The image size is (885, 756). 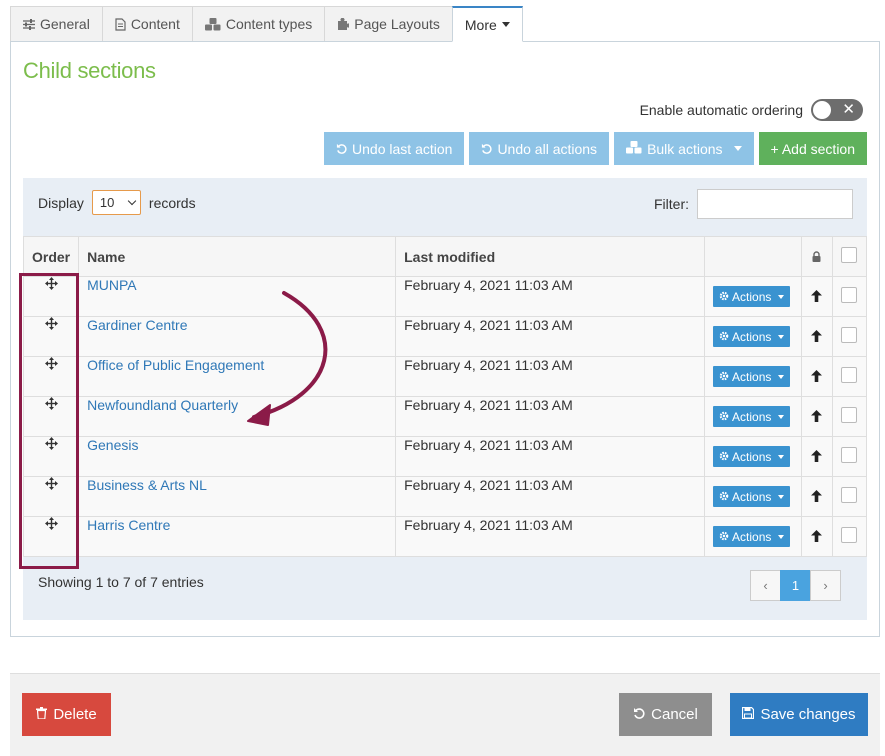 What do you see at coordinates (550, 416) in the screenshot?
I see `last-modified-cell: February 4, 2021 11:03 AM` at bounding box center [550, 416].